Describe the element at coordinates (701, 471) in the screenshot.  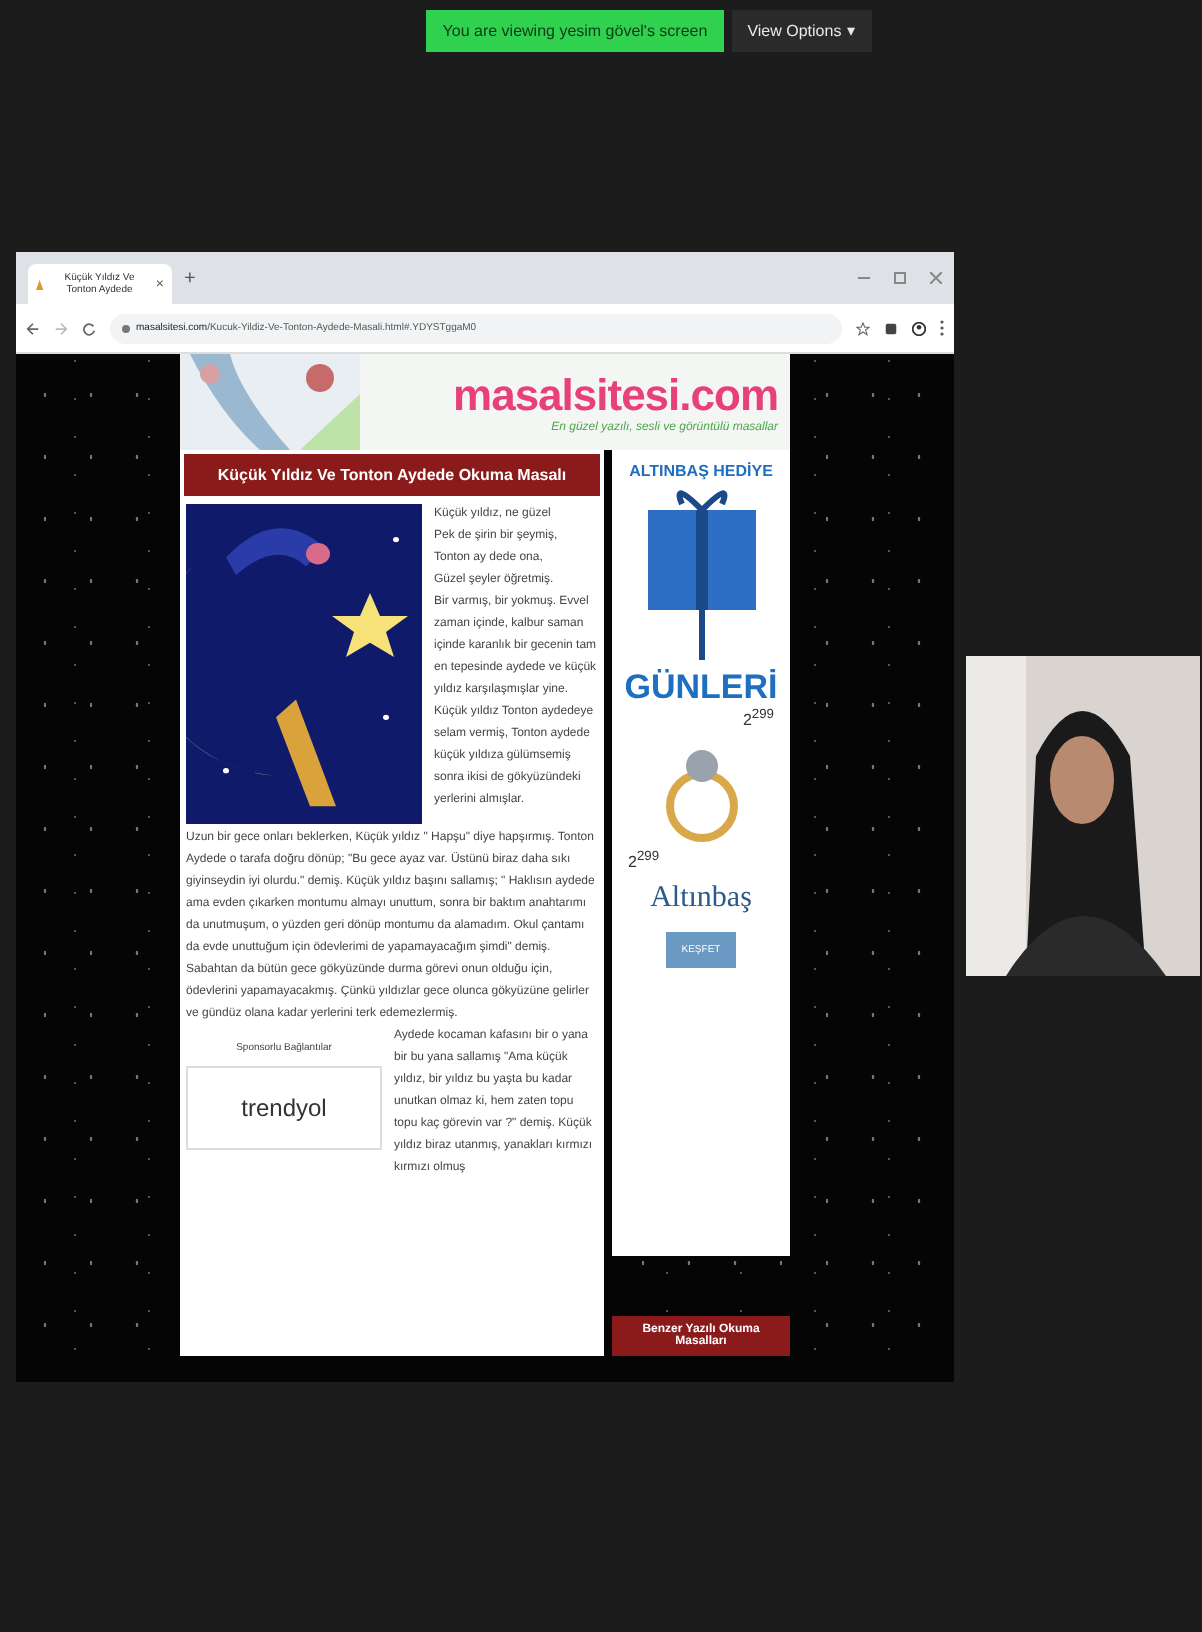
I see `ad-headline: ALTINBAŞ HEDİYE` at that location.